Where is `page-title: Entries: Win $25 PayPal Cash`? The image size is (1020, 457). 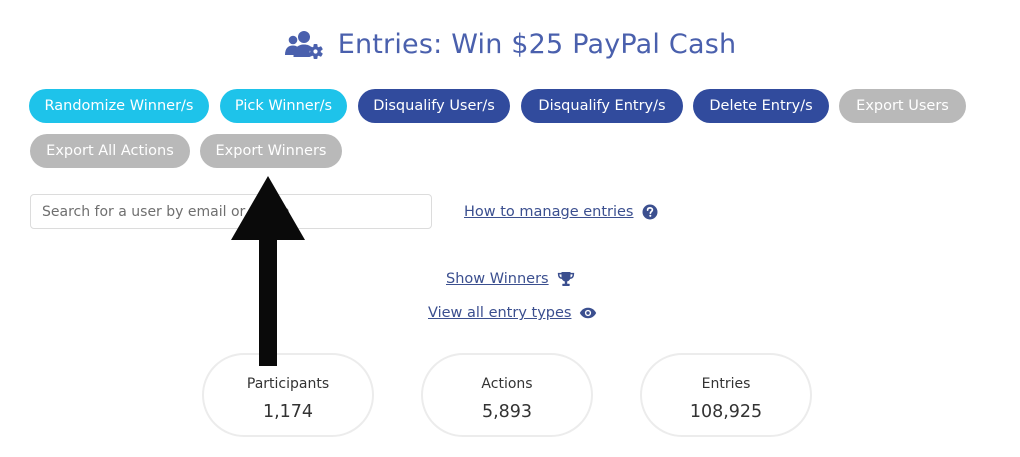 page-title: Entries: Win $25 PayPal Cash is located at coordinates (510, 44).